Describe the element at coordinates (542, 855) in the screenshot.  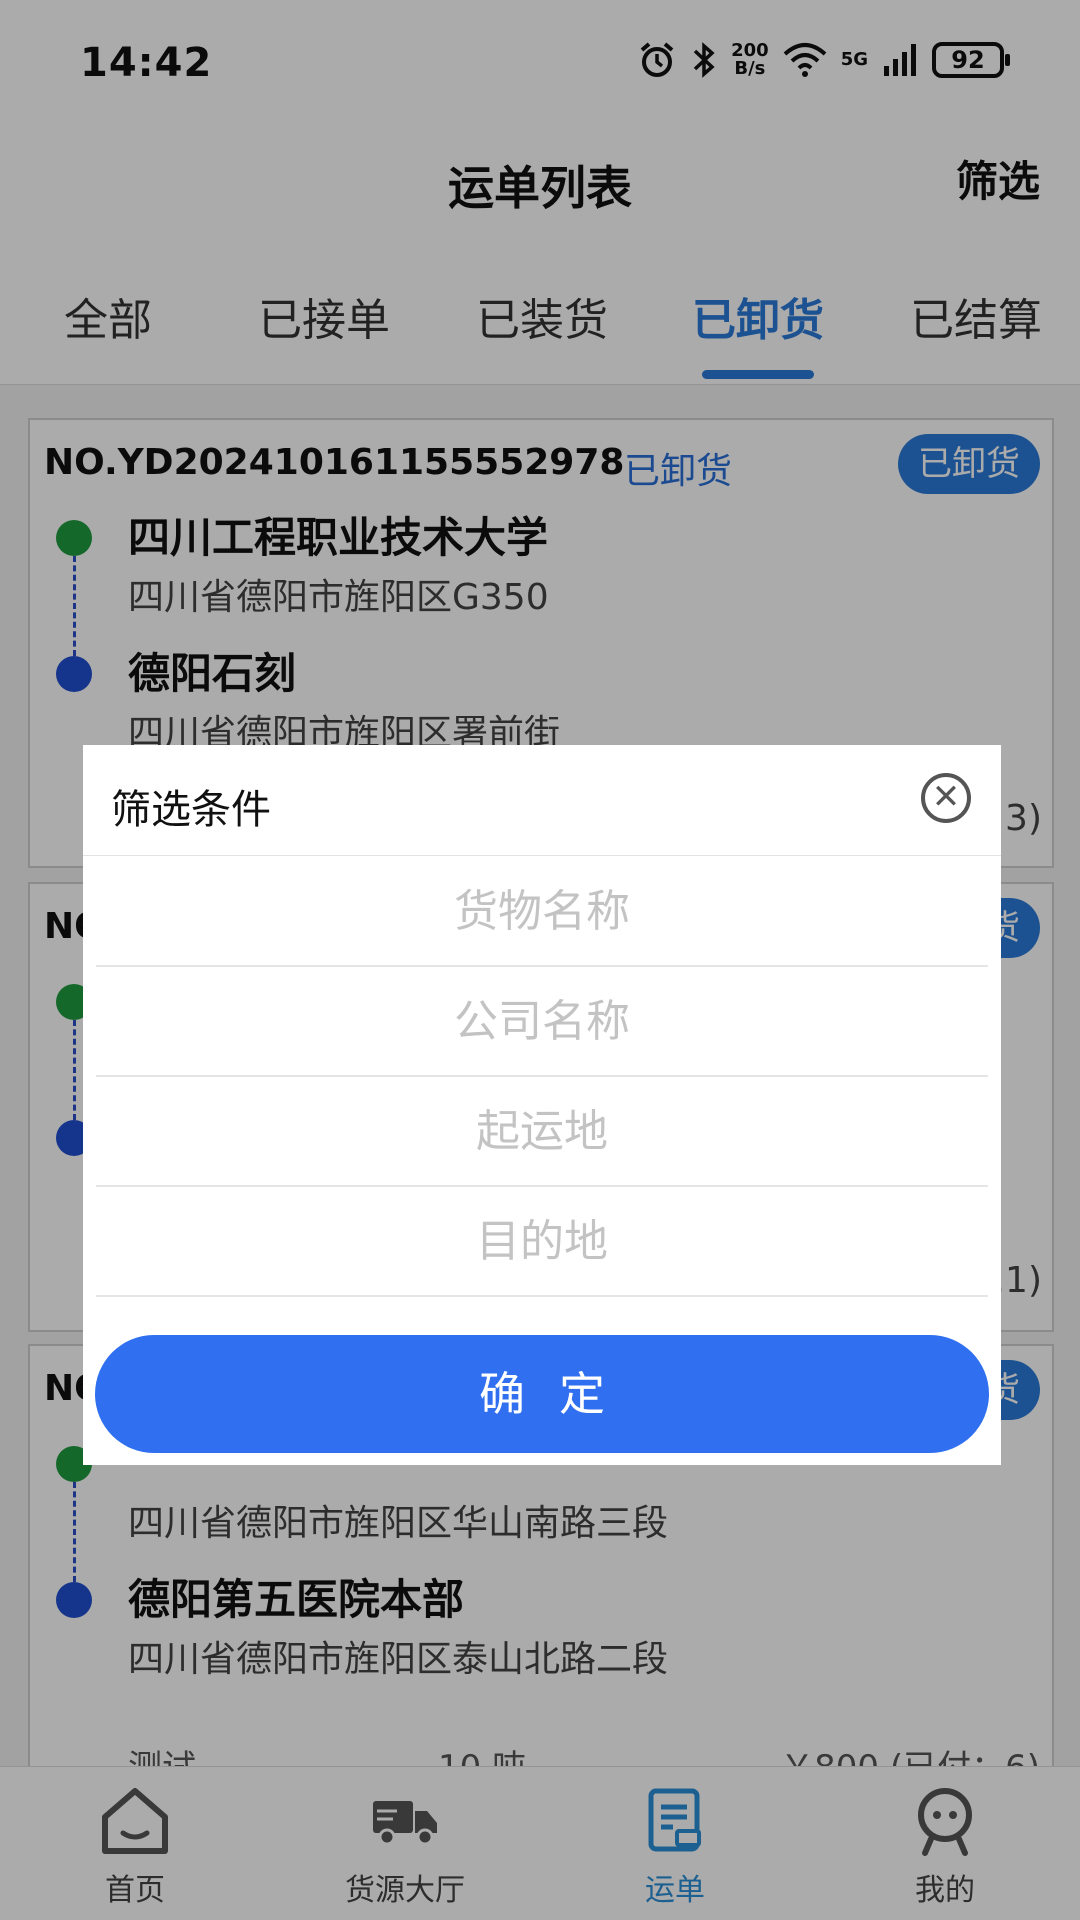
I see `dialog-divider` at that location.